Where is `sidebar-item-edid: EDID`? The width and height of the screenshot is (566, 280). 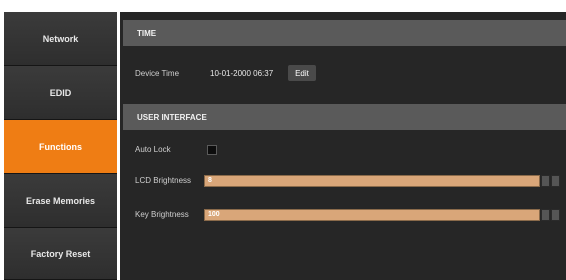
sidebar-item-edid: EDID is located at coordinates (60, 93).